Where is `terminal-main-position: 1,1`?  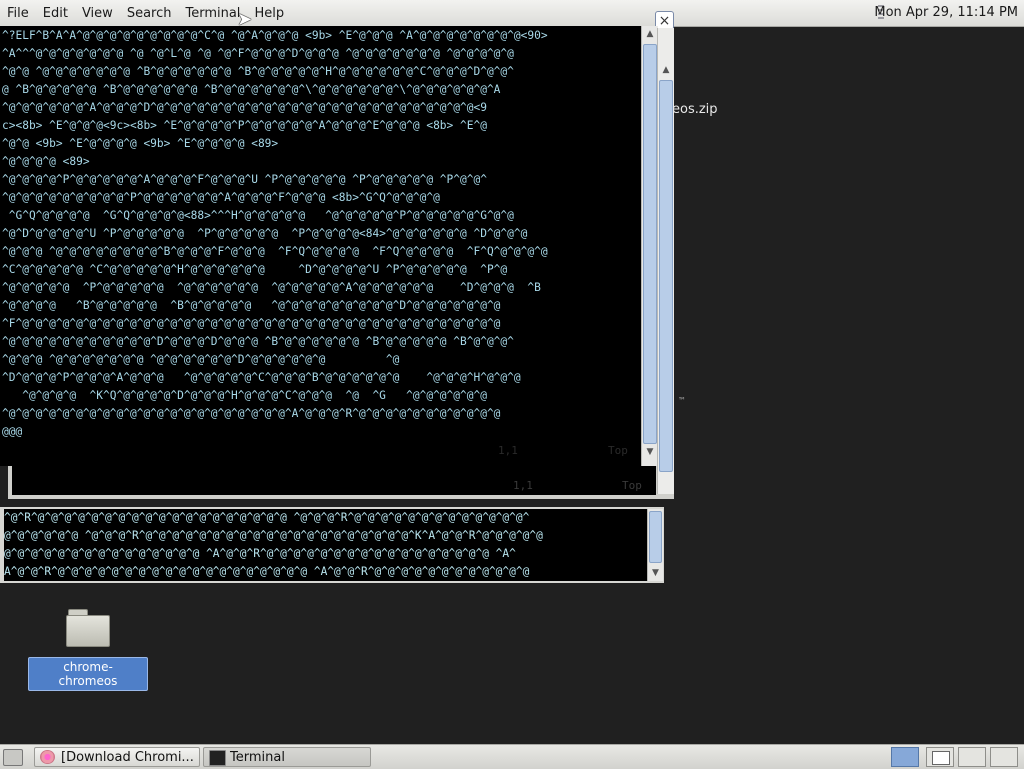 terminal-main-position: 1,1 is located at coordinates (508, 450).